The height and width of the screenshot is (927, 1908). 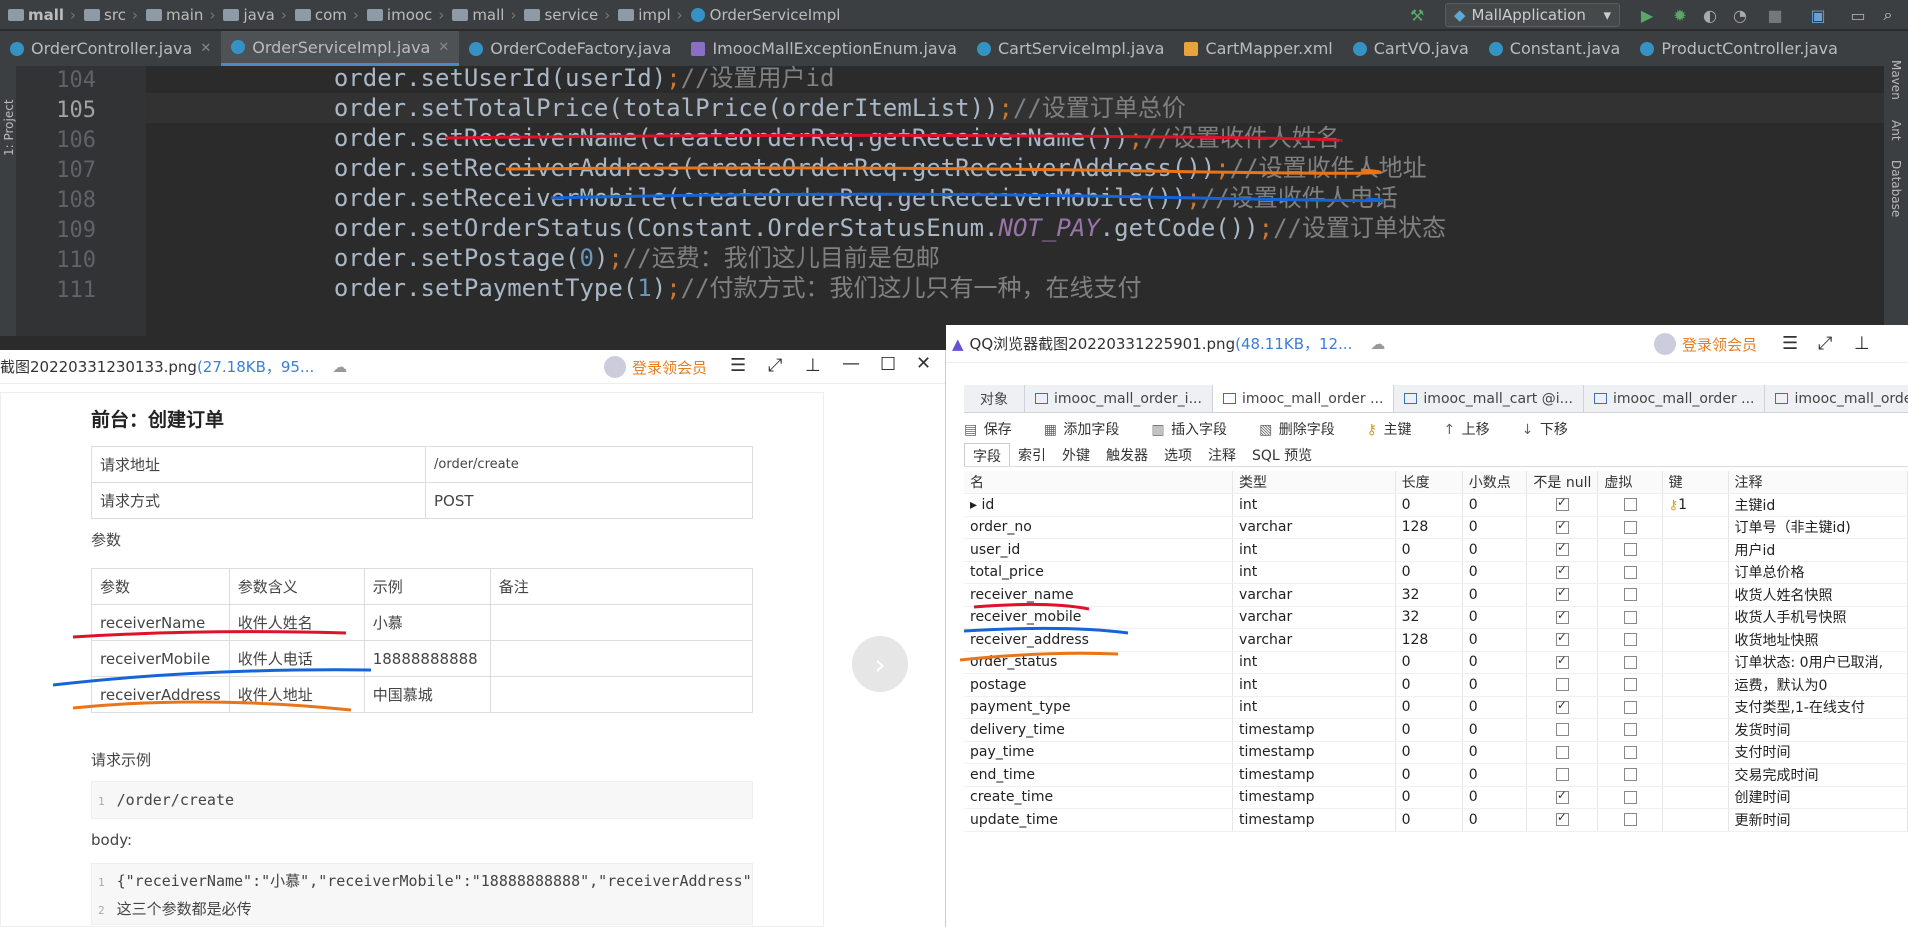 What do you see at coordinates (184, 909) in the screenshot?
I see `body-line-2-text: 这三个参数都是必传` at bounding box center [184, 909].